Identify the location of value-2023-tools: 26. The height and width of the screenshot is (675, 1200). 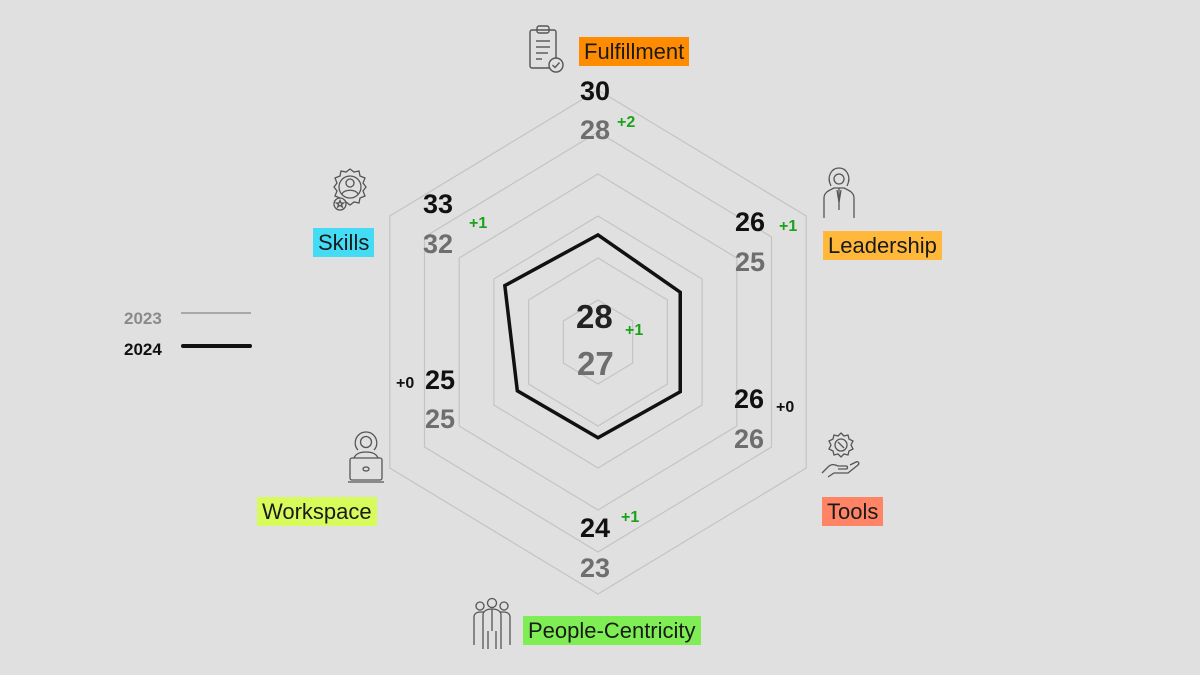
(749, 439).